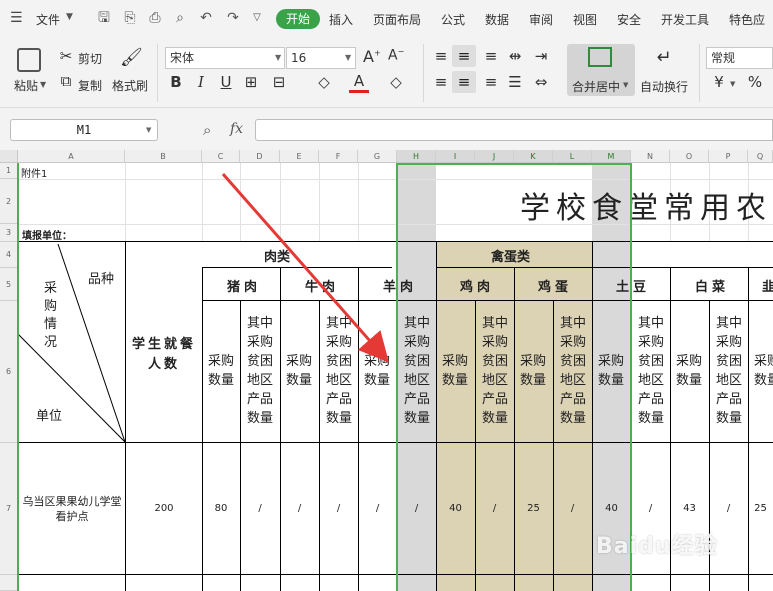 The width and height of the screenshot is (773, 591). I want to click on formula-input, so click(514, 130).